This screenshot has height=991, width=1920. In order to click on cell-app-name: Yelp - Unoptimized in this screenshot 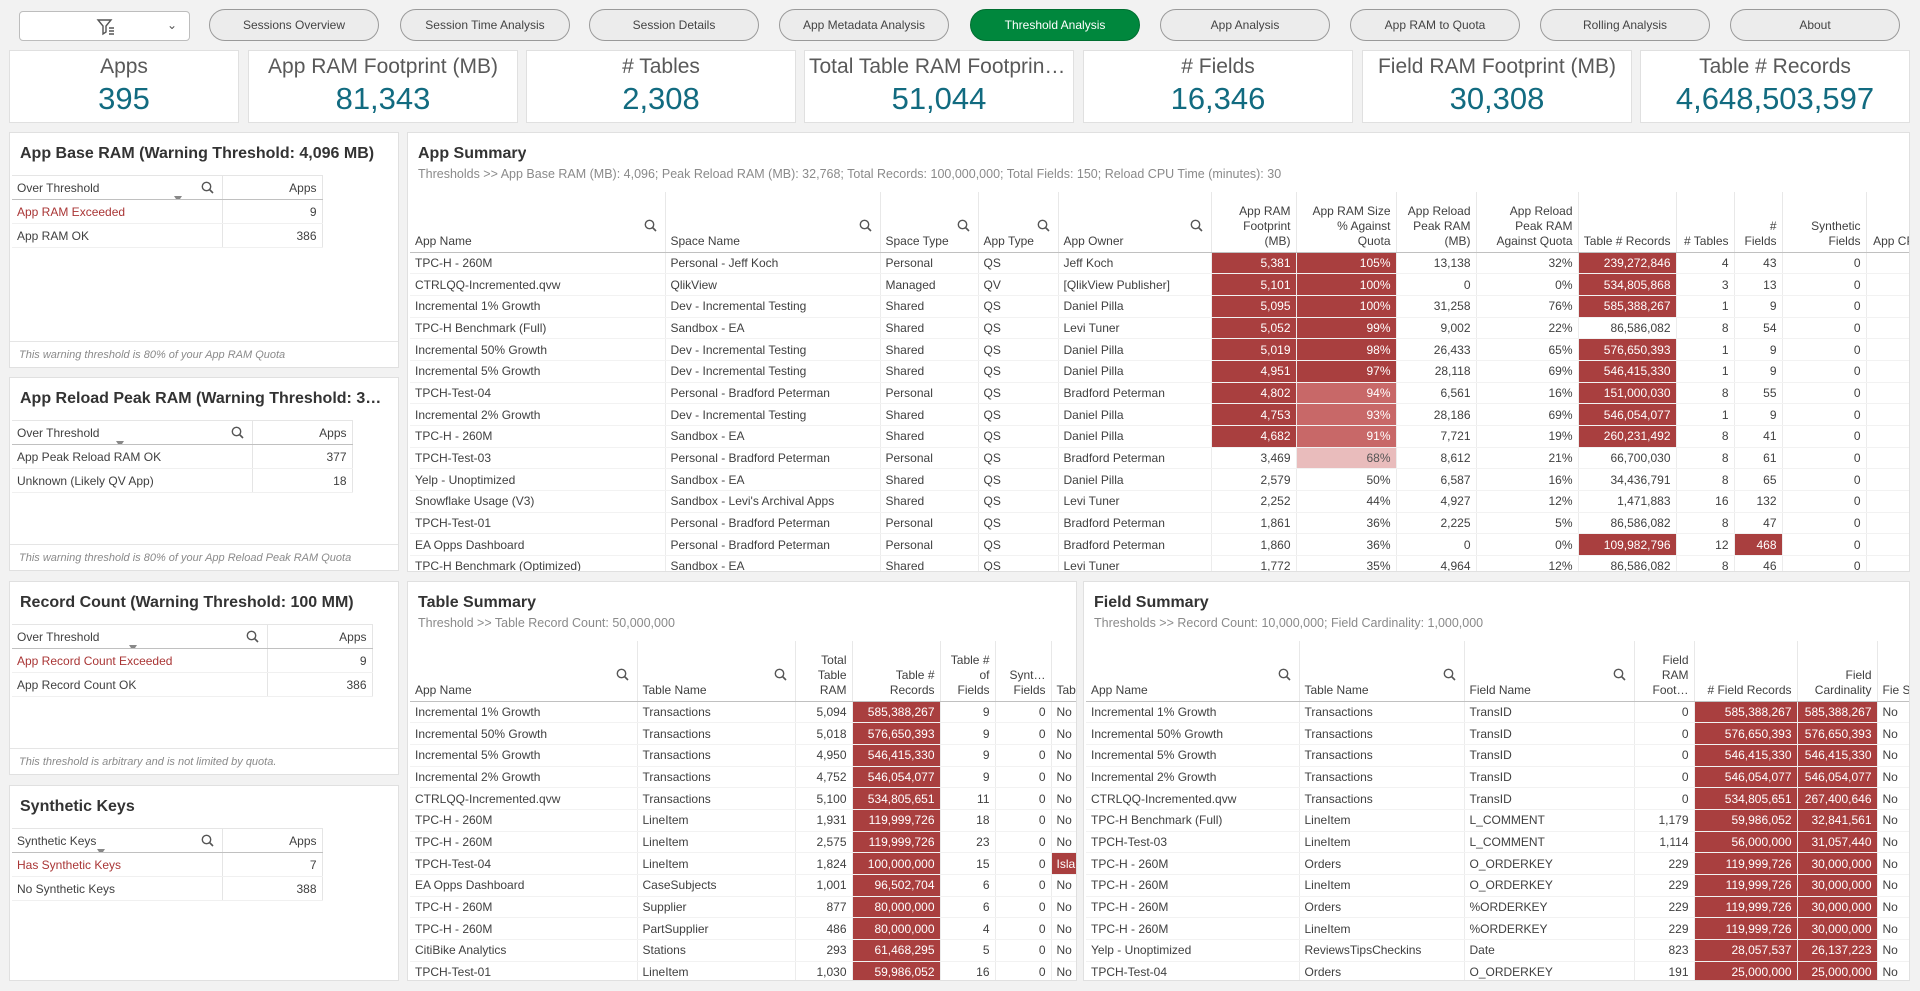, I will do `click(1193, 950)`.